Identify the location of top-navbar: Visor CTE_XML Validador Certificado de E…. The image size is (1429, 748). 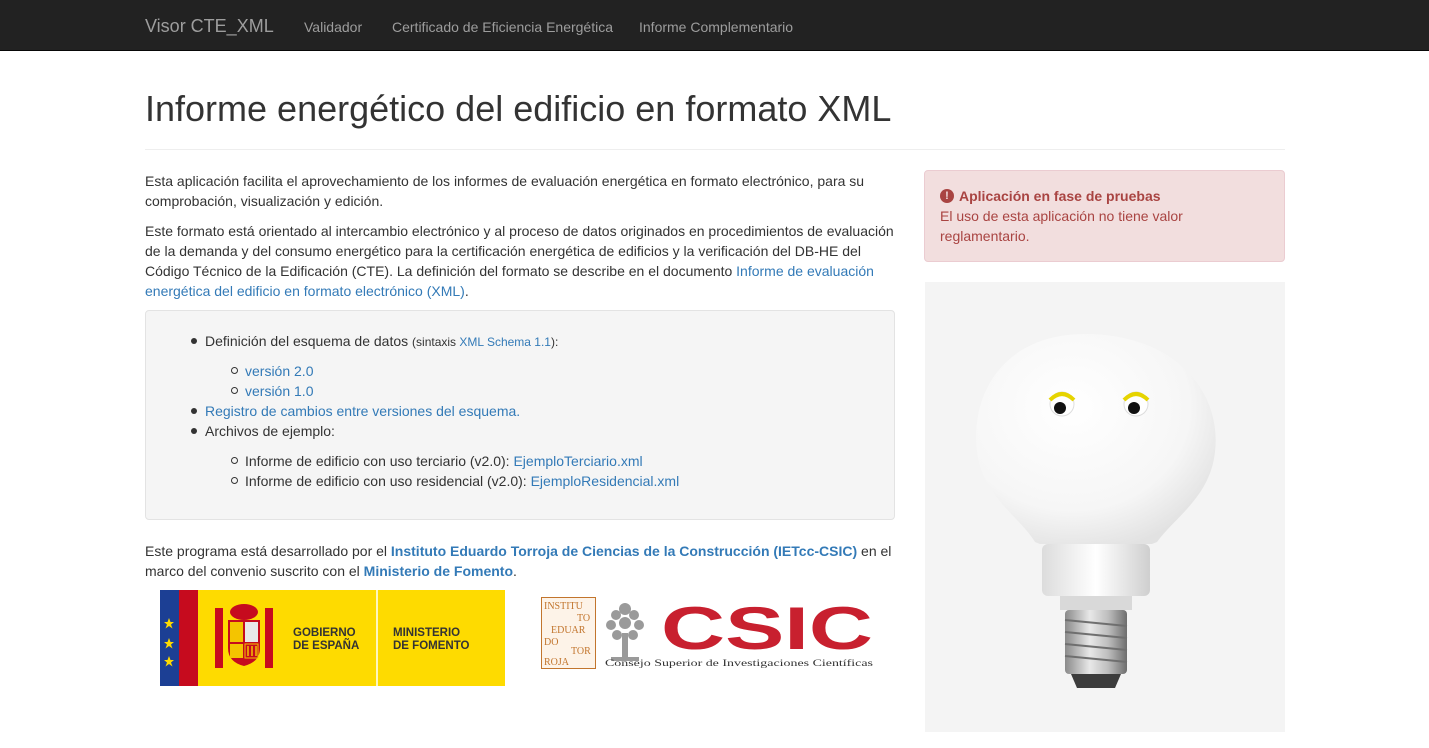
(714, 25).